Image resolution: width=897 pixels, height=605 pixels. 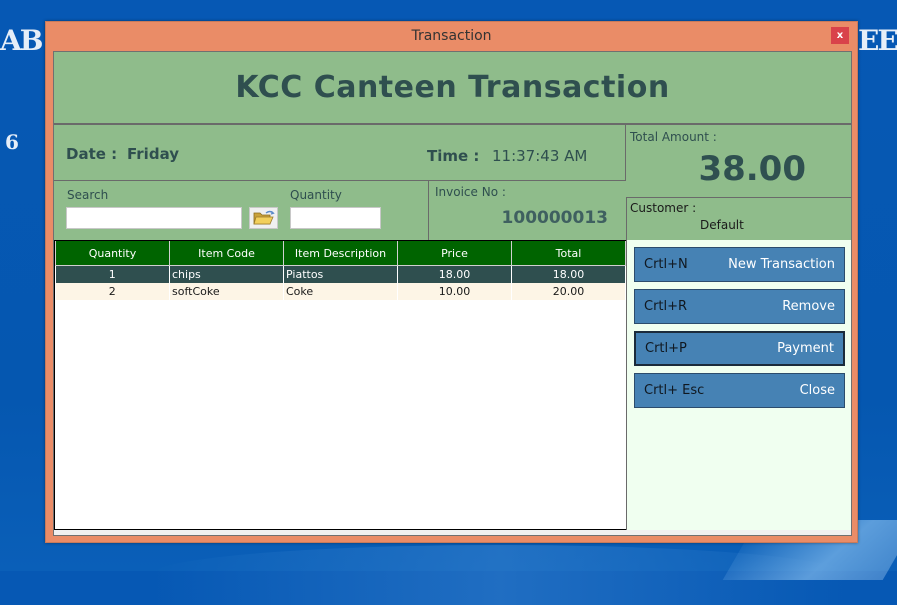 What do you see at coordinates (568, 253) in the screenshot?
I see `column-header-total: Total` at bounding box center [568, 253].